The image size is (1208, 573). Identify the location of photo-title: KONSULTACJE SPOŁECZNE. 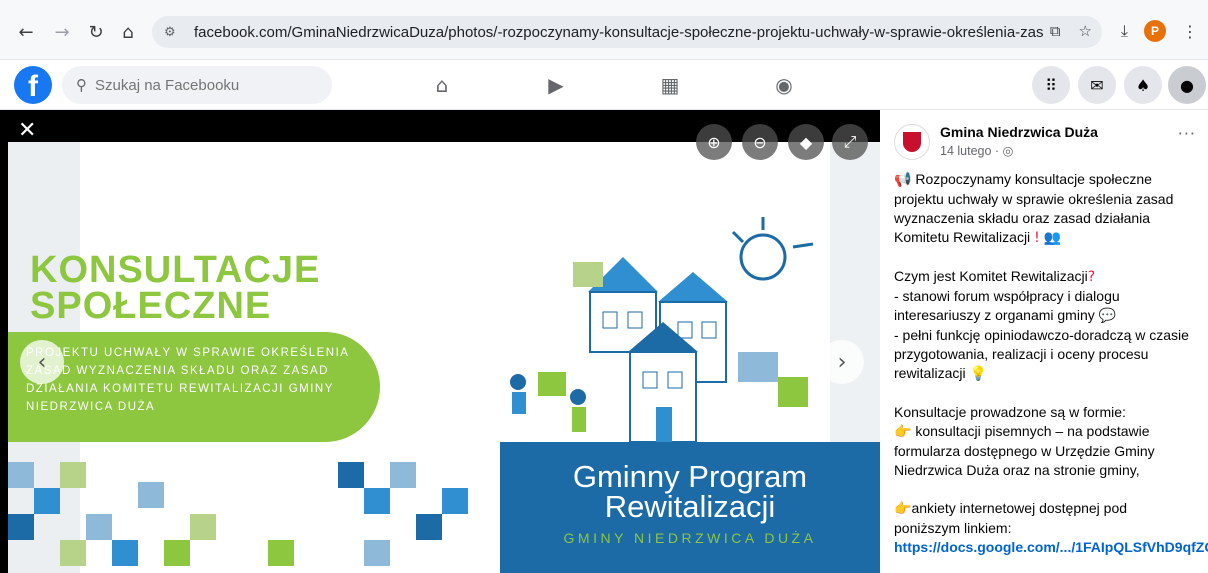
(175, 288).